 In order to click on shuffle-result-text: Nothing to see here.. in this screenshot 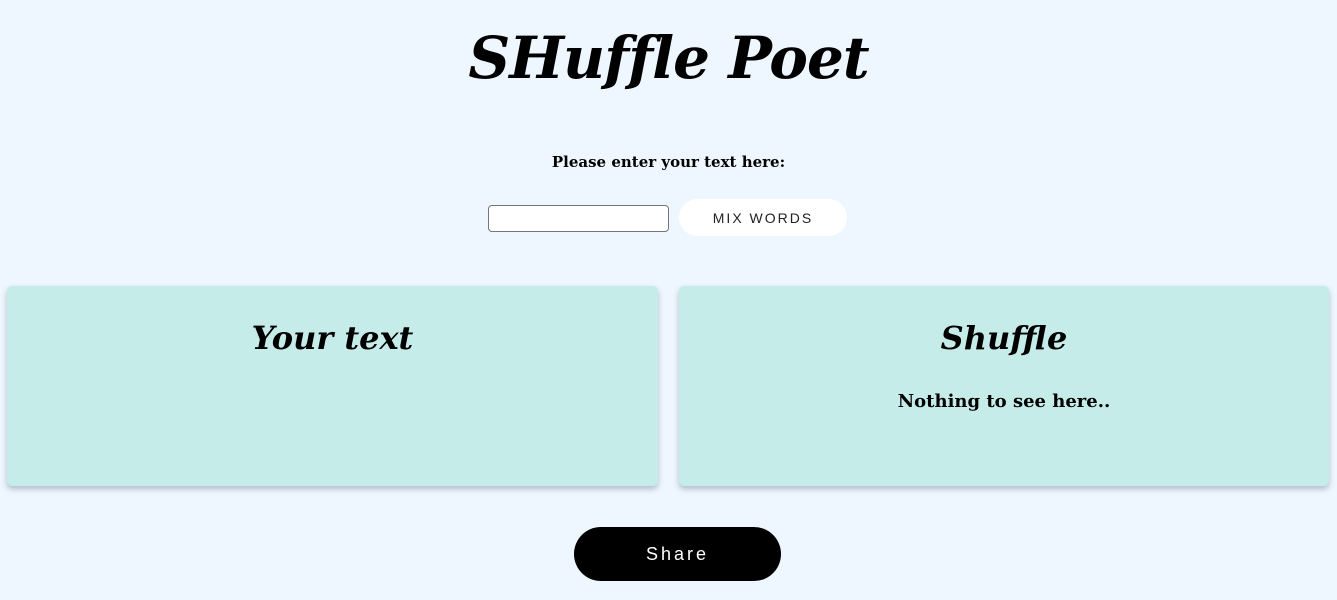, I will do `click(1004, 401)`.